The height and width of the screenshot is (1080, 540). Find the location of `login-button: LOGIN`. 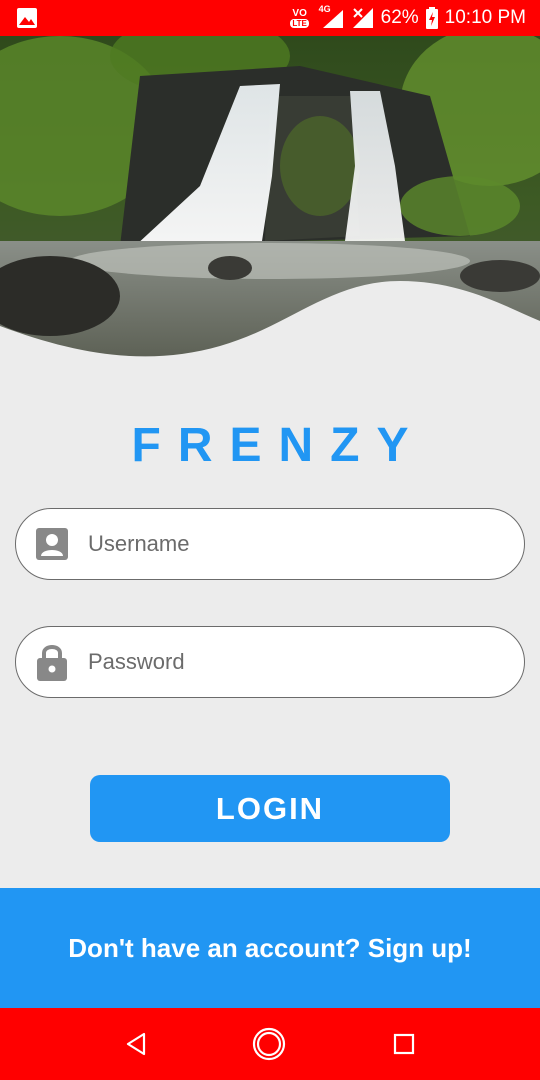

login-button: LOGIN is located at coordinates (270, 808).